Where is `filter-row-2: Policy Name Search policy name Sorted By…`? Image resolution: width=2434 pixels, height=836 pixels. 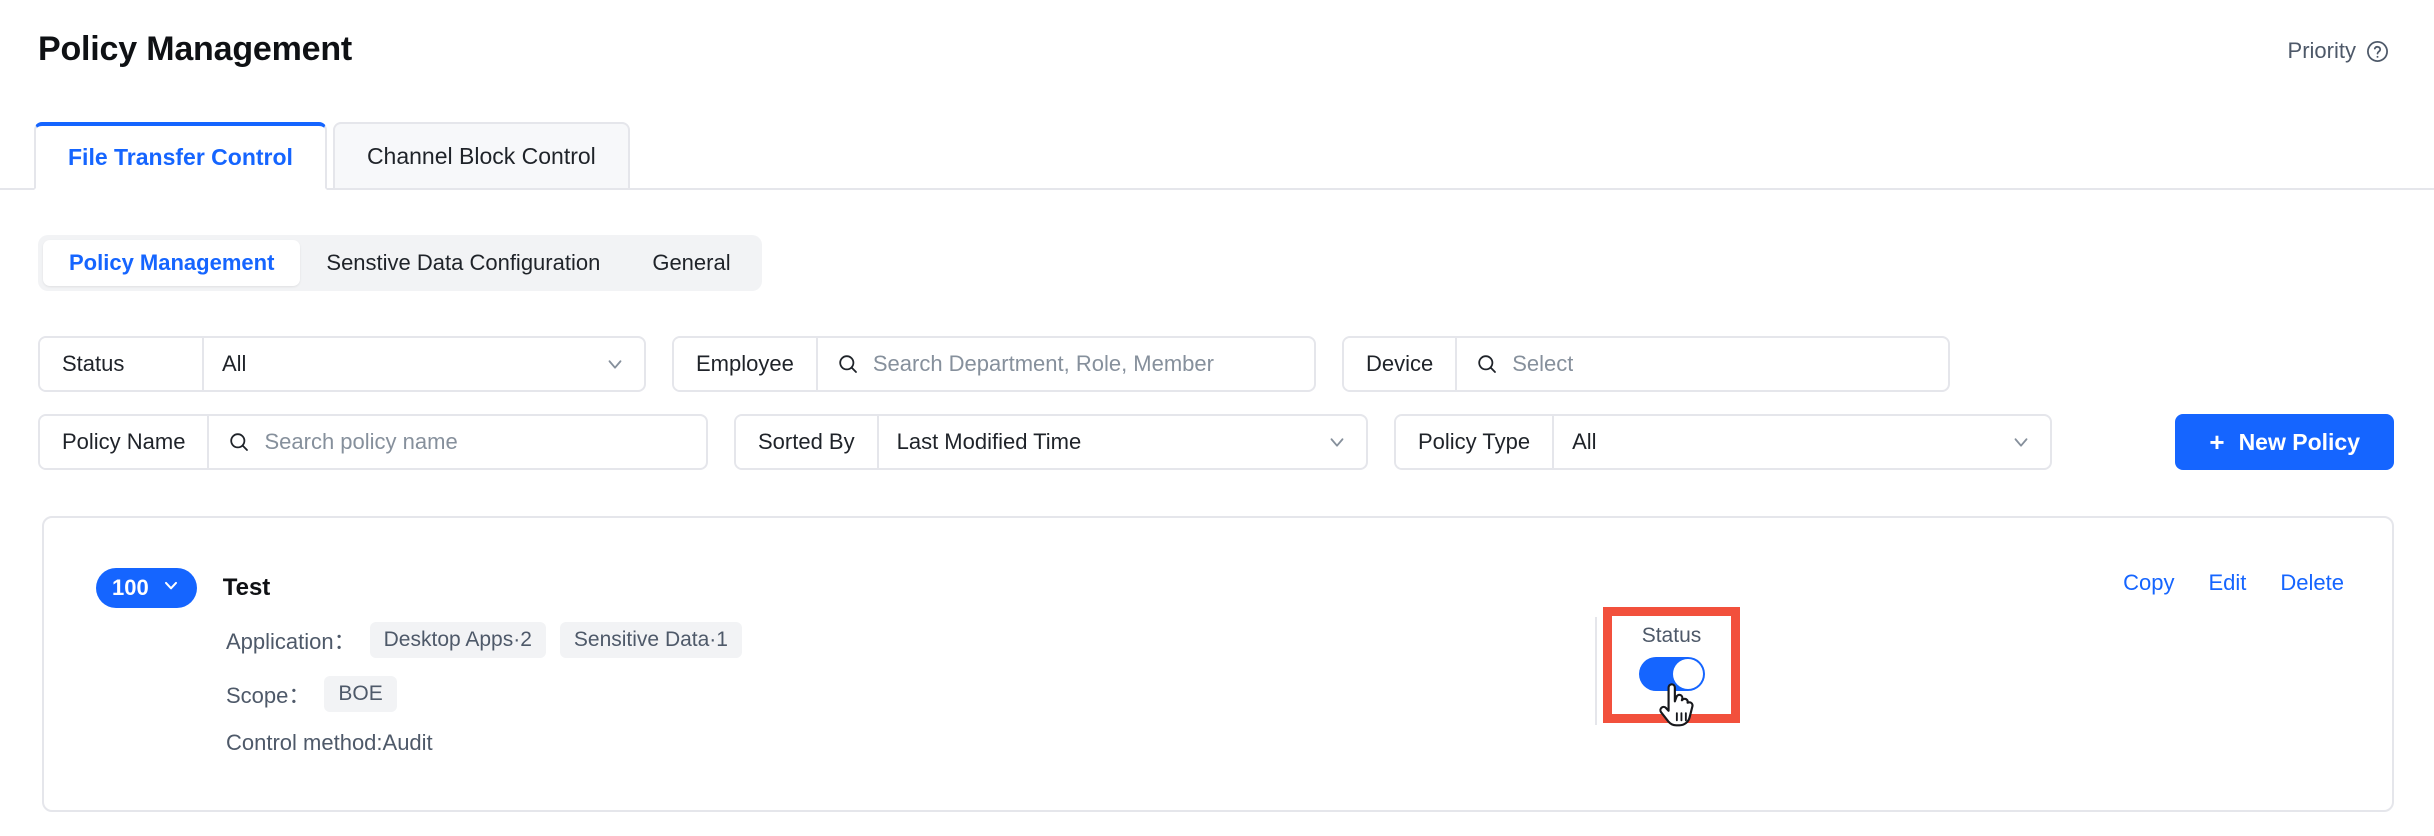 filter-row-2: Policy Name Search policy name Sorted By… is located at coordinates (1216, 442).